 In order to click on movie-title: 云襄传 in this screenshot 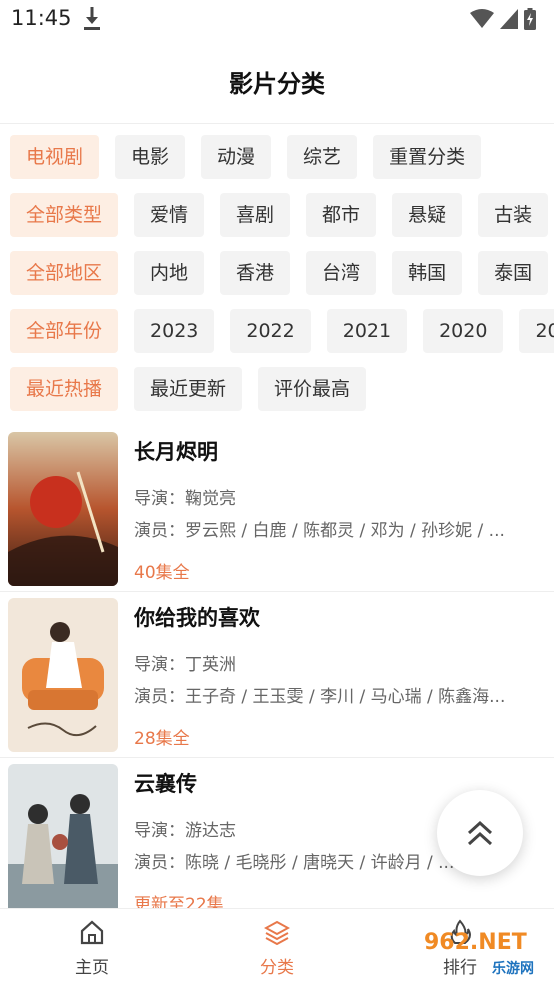, I will do `click(165, 784)`.